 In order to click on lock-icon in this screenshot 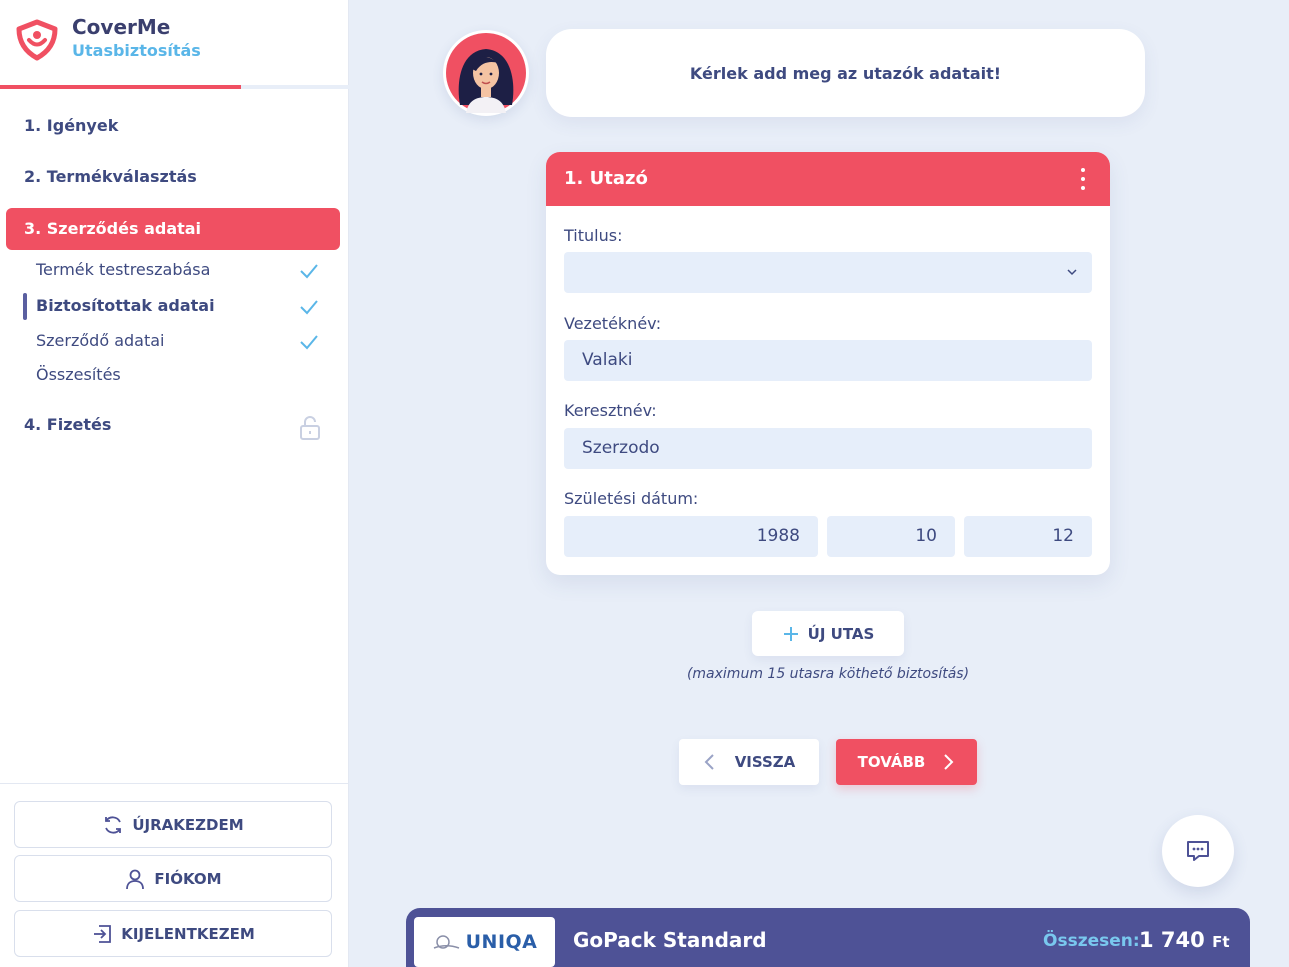, I will do `click(310, 428)`.